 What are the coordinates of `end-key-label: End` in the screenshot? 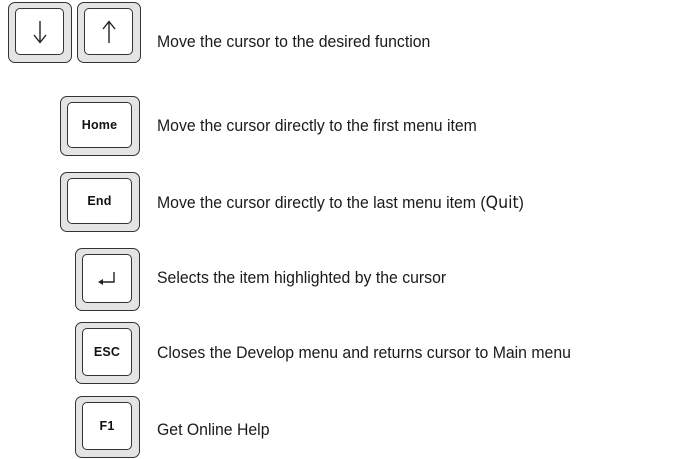 It's located at (99, 201).